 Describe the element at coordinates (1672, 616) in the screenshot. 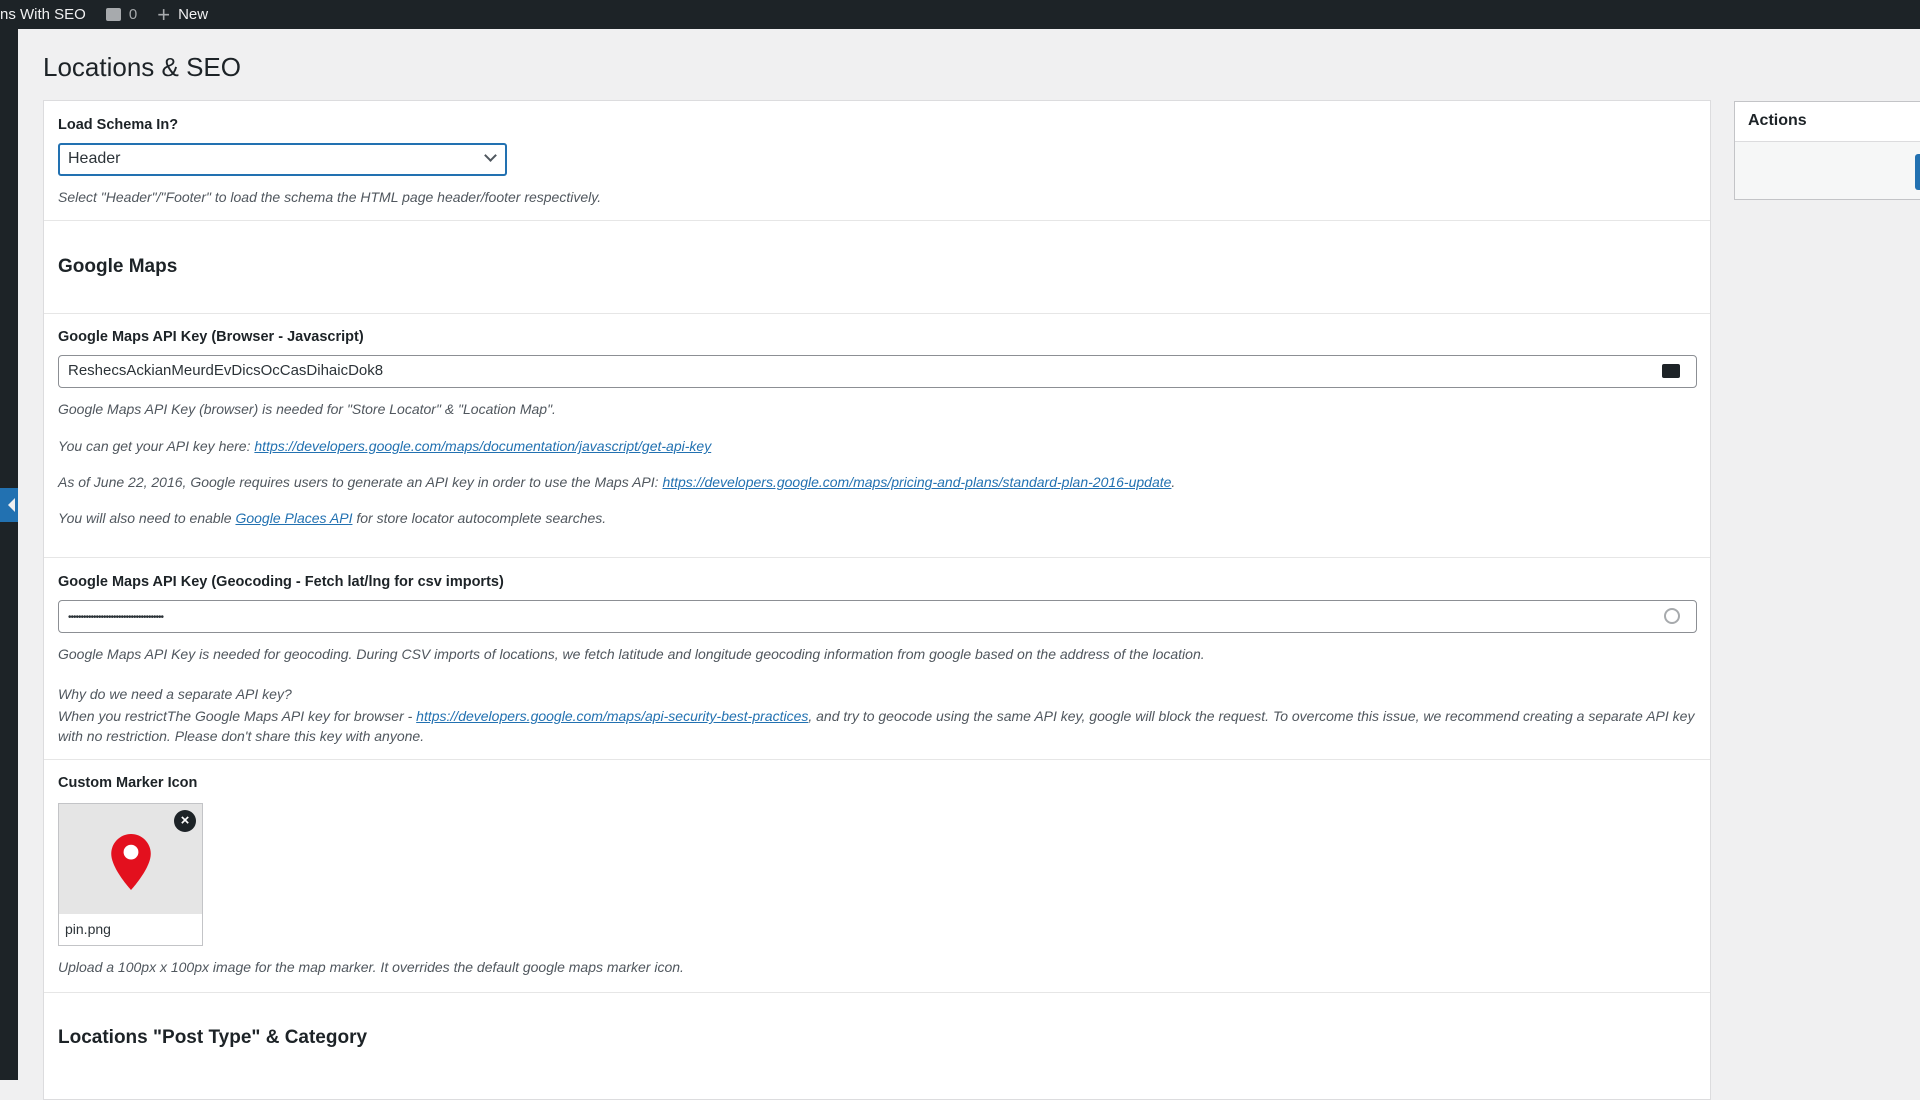

I see `lock-reveal-icon` at that location.